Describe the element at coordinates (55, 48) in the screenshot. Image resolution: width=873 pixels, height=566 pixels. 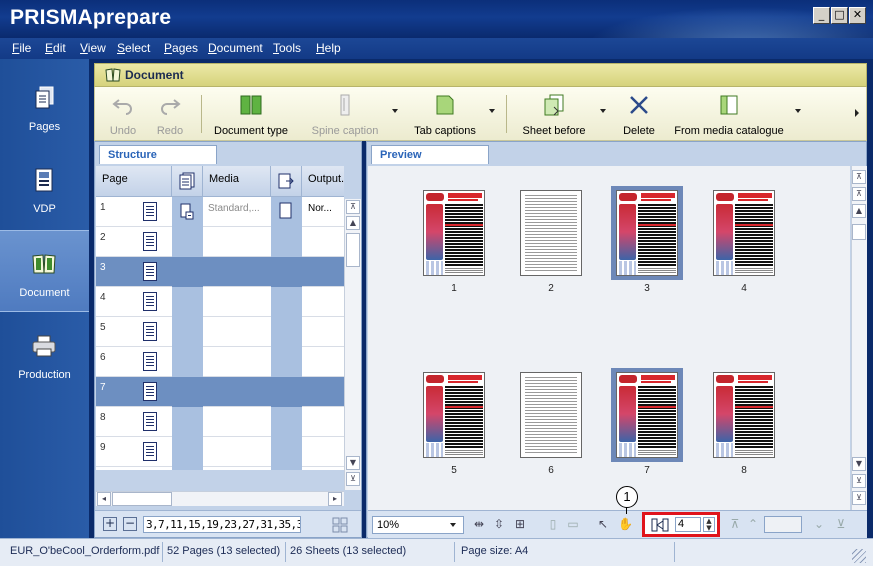
I see `menu-edit: Edit` at that location.